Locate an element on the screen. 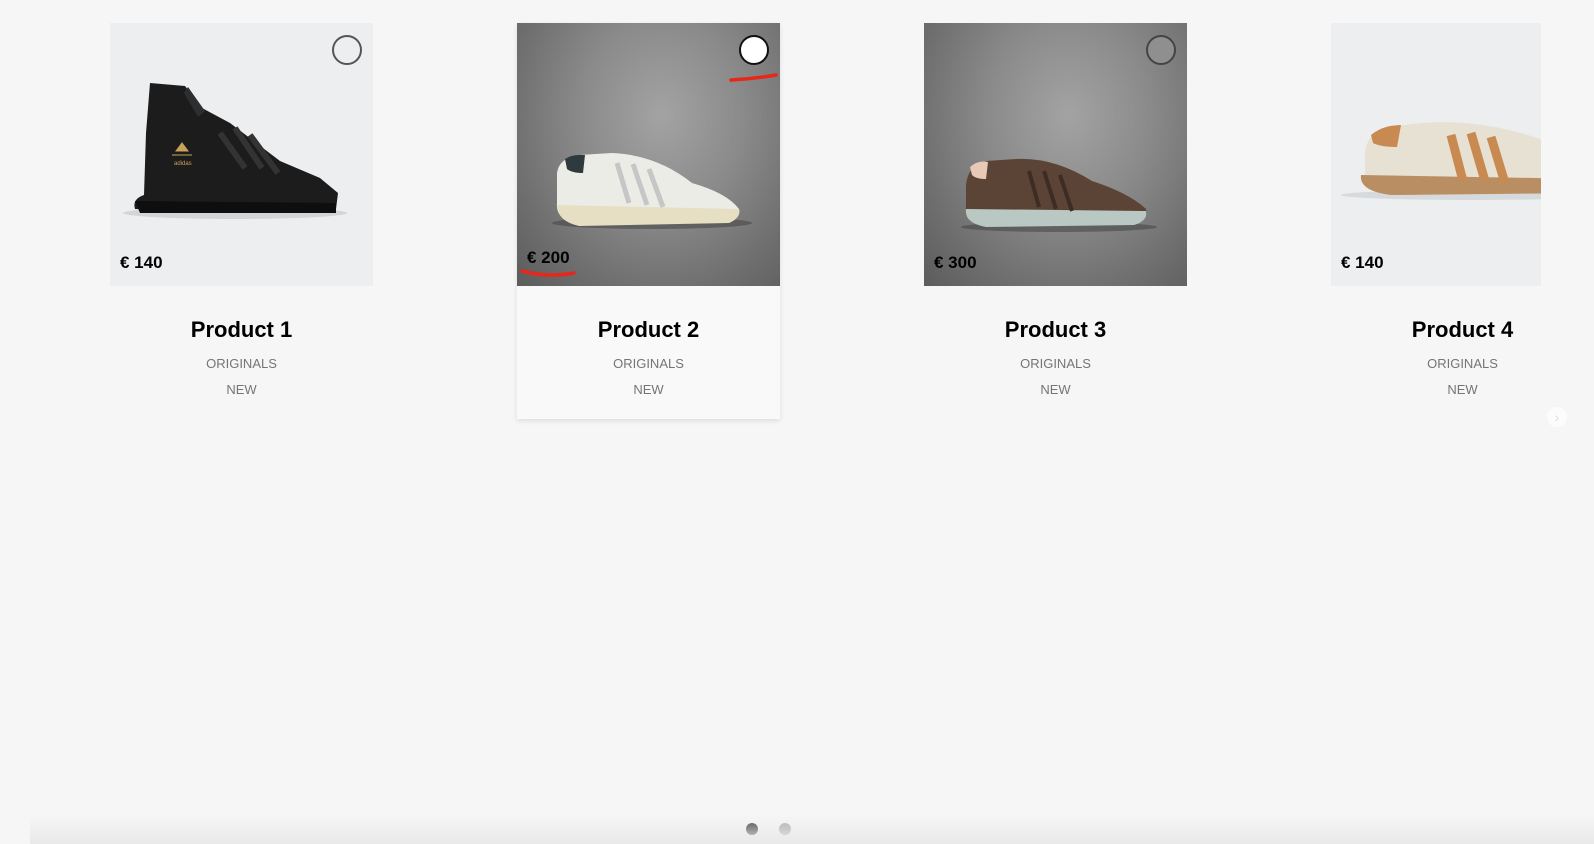 The height and width of the screenshot is (844, 1594). product-card: € 140 Product 4 ORIGINALS NEW is located at coordinates (1436, 221).